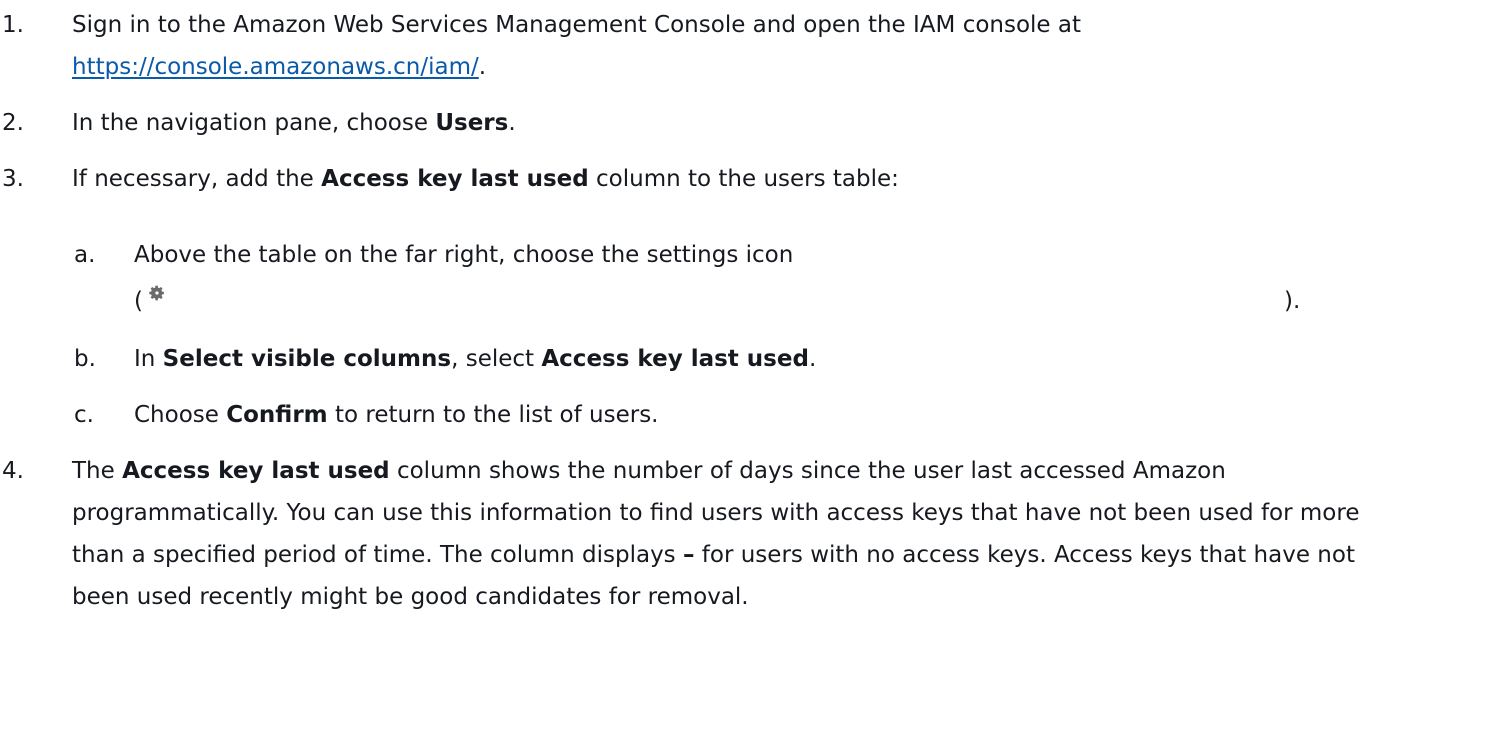  I want to click on substep-letter: b., so click(85, 359).